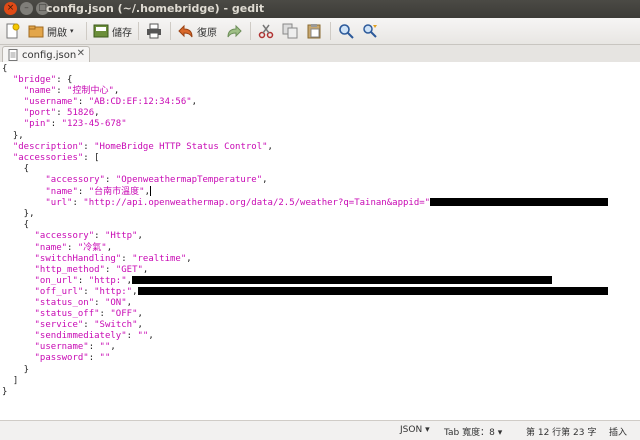 The width and height of the screenshot is (640, 440). Describe the element at coordinates (13, 55) in the screenshot. I see `document-icon` at that location.